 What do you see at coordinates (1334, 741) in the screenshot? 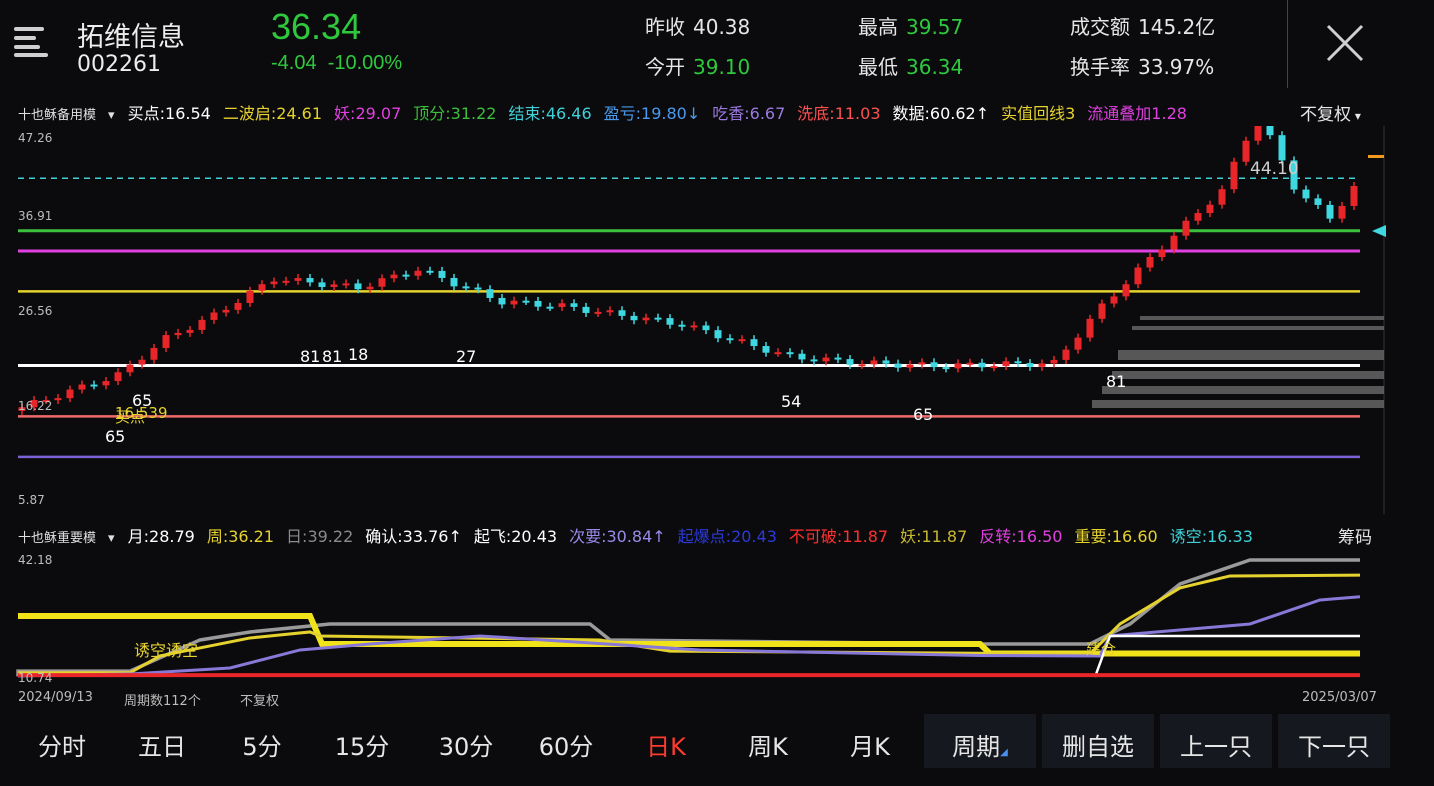
I see `next-stock-button: 下一只` at bounding box center [1334, 741].